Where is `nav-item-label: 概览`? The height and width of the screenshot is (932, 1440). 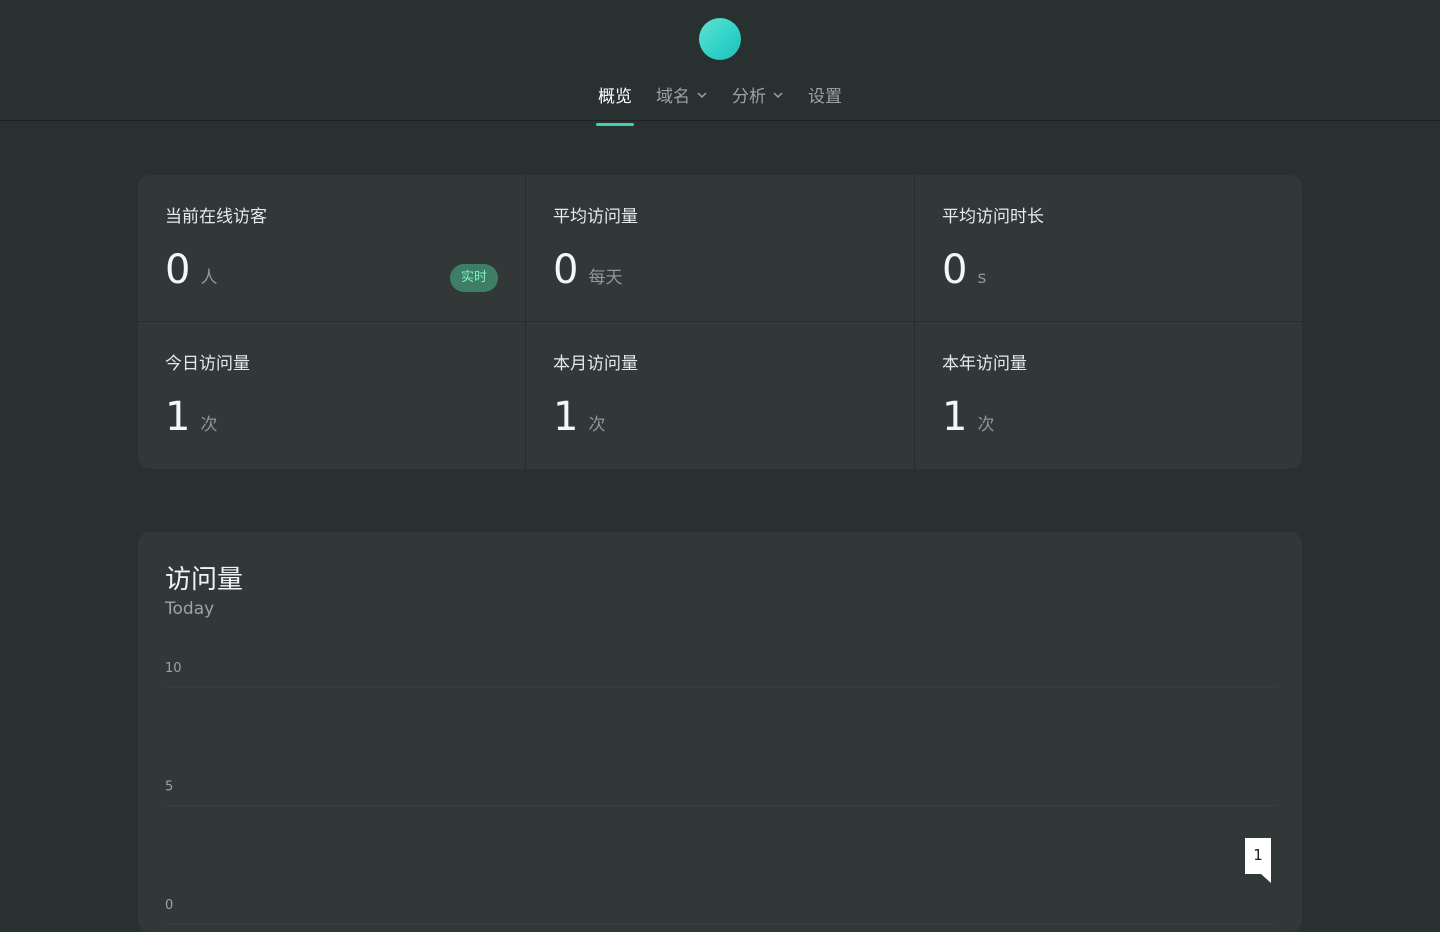 nav-item-label: 概览 is located at coordinates (615, 97).